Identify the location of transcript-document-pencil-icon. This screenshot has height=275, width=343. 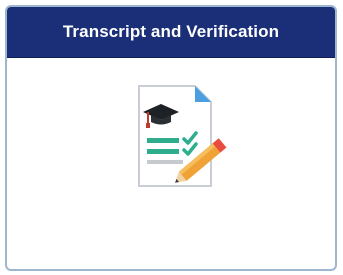
(182, 136).